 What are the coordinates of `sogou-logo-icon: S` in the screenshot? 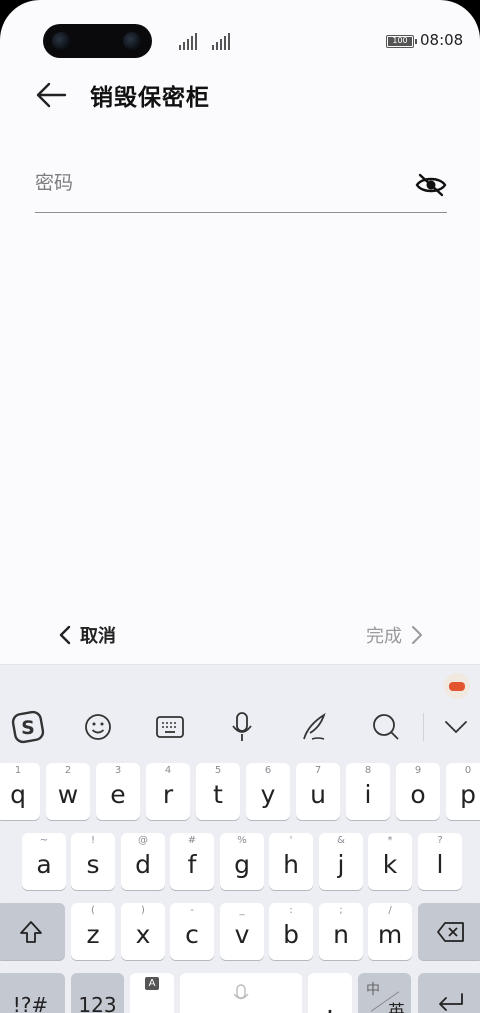 It's located at (28, 727).